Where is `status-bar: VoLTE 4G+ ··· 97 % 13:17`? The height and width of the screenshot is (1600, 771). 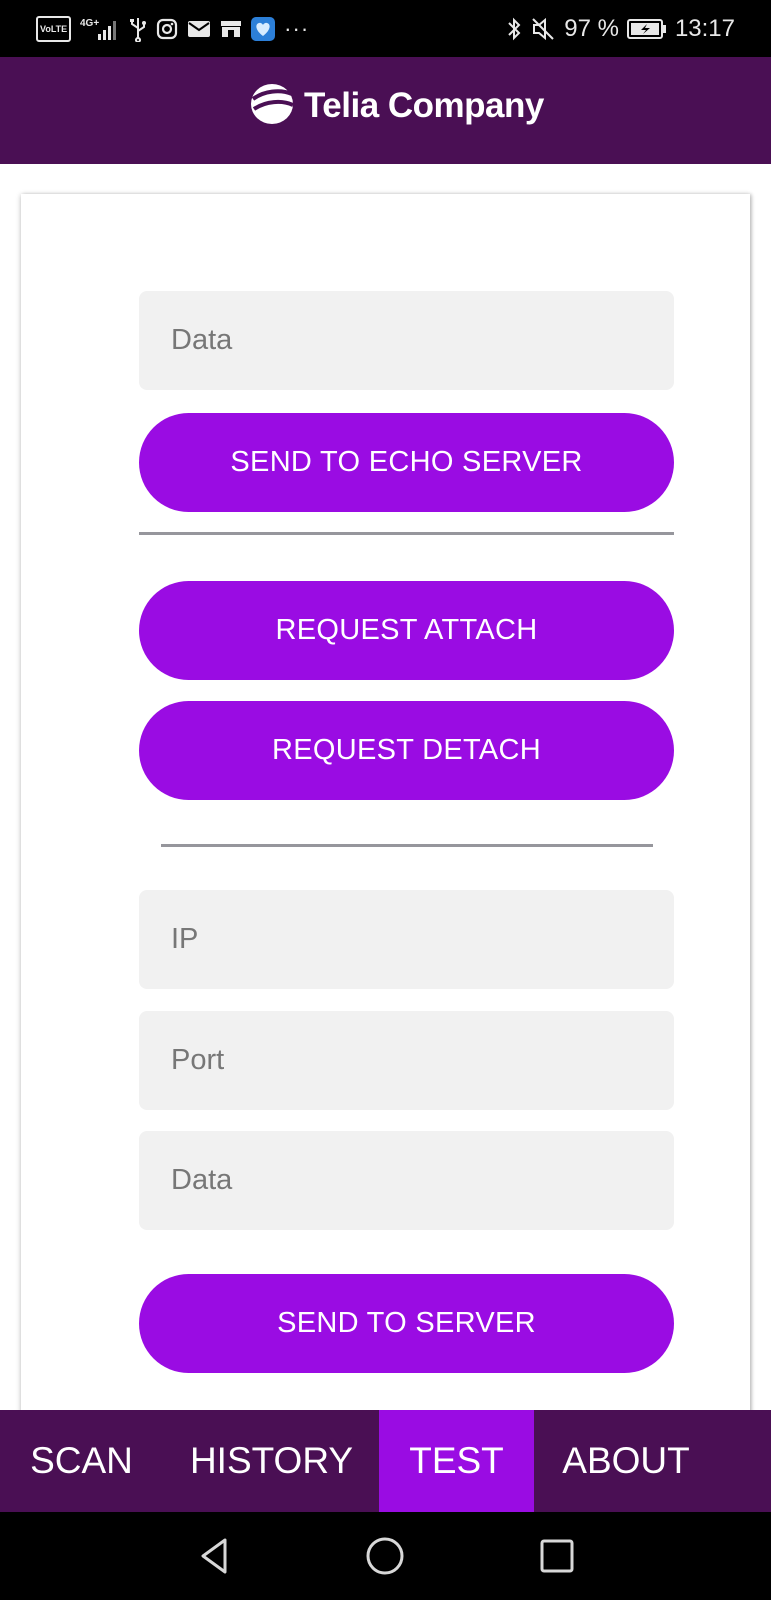
status-bar: VoLTE 4G+ ··· 97 % 13:17 is located at coordinates (385, 28).